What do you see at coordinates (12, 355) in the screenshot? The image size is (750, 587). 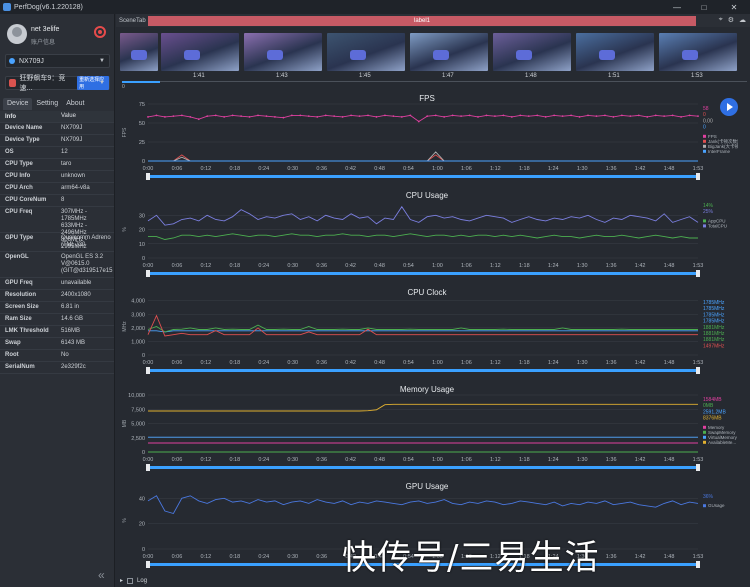 I see `info-key: Root` at bounding box center [12, 355].